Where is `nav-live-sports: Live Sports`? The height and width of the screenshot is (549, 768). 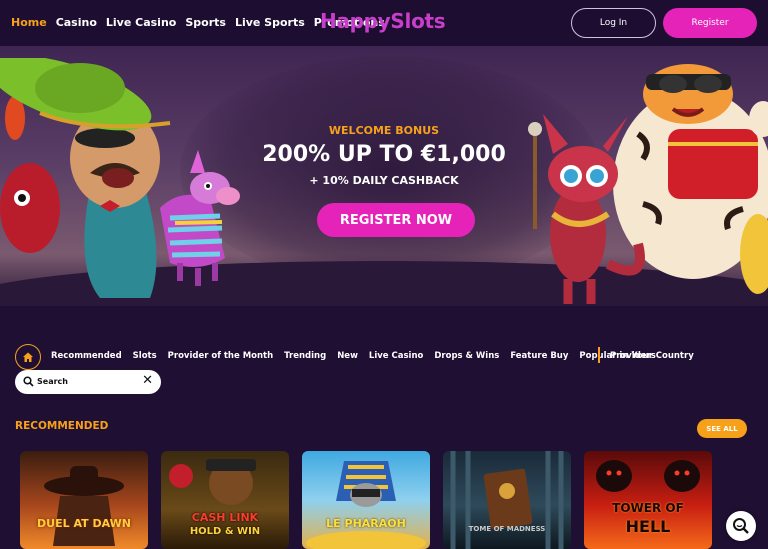 nav-live-sports: Live Sports is located at coordinates (270, 22).